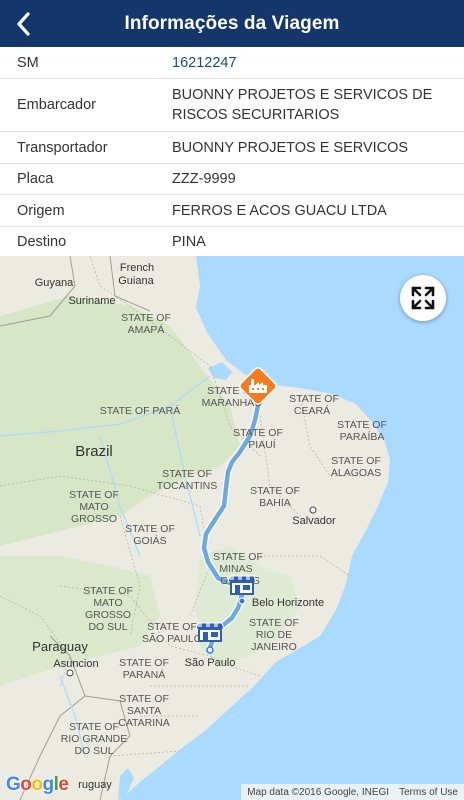 Image resolution: width=464 pixels, height=800 pixels. Describe the element at coordinates (235, 569) in the screenshot. I see `label-minas-2: MINAS` at that location.